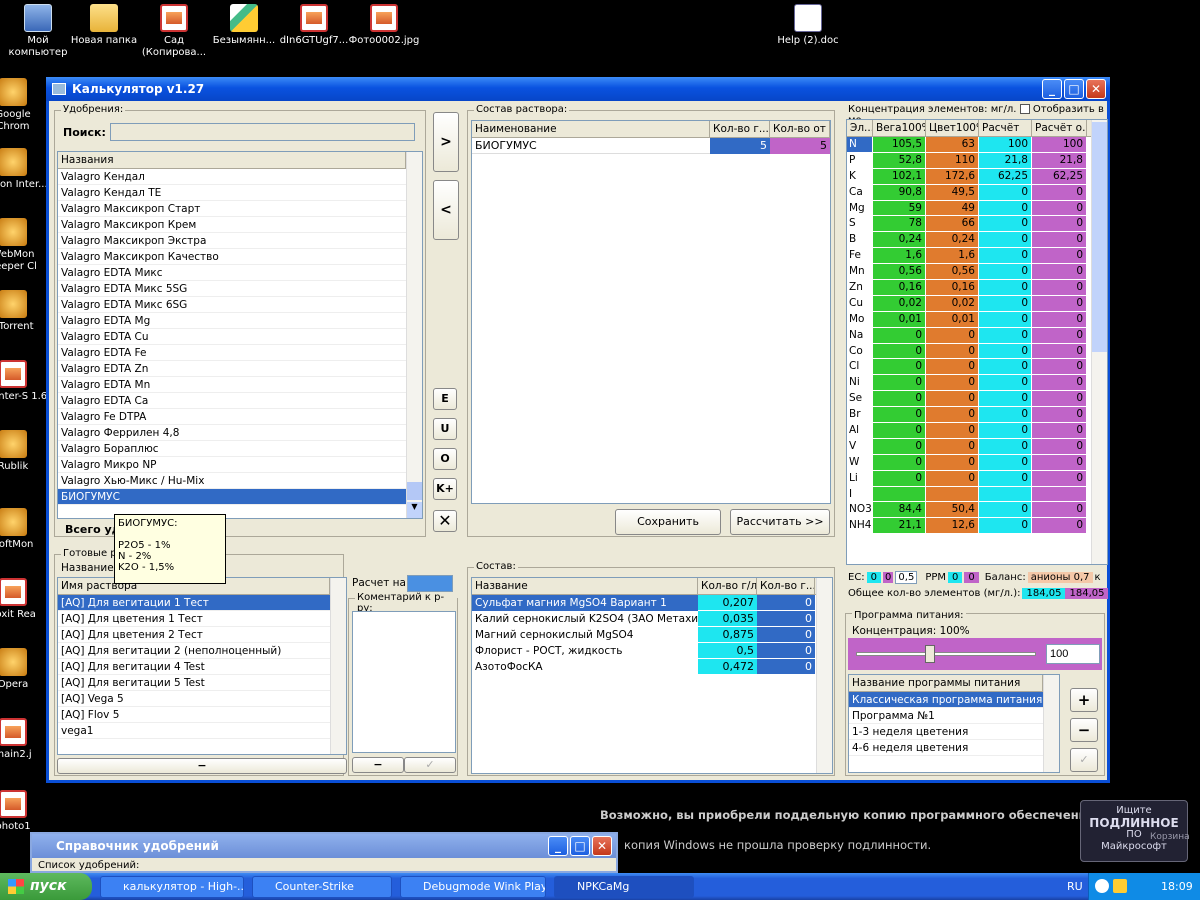  I want to click on list-item: Valagro Максикроп Старт, so click(232, 209).